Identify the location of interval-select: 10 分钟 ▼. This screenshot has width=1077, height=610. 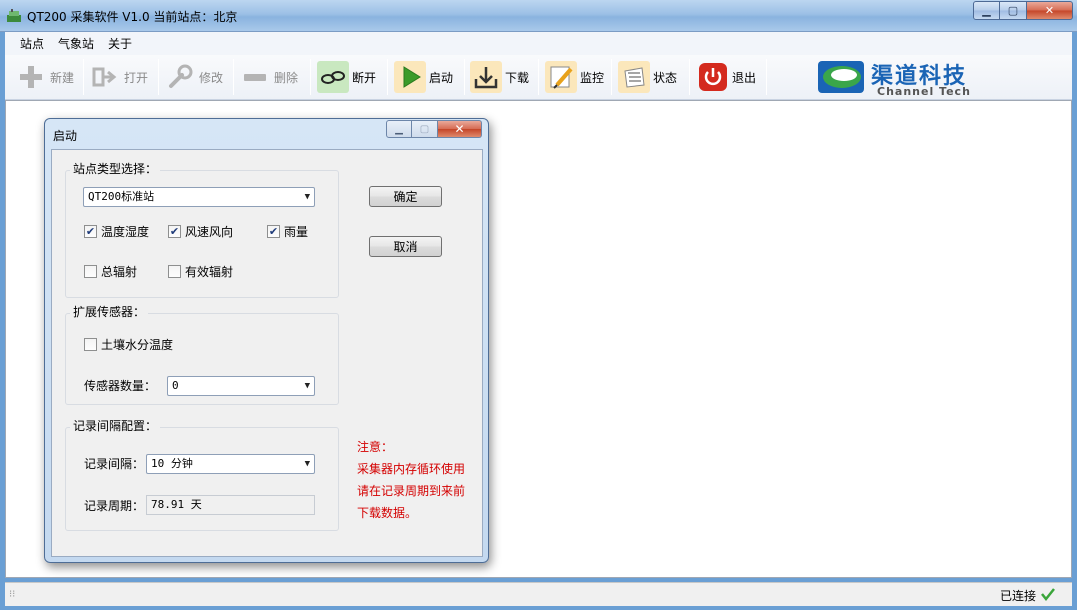
(230, 464).